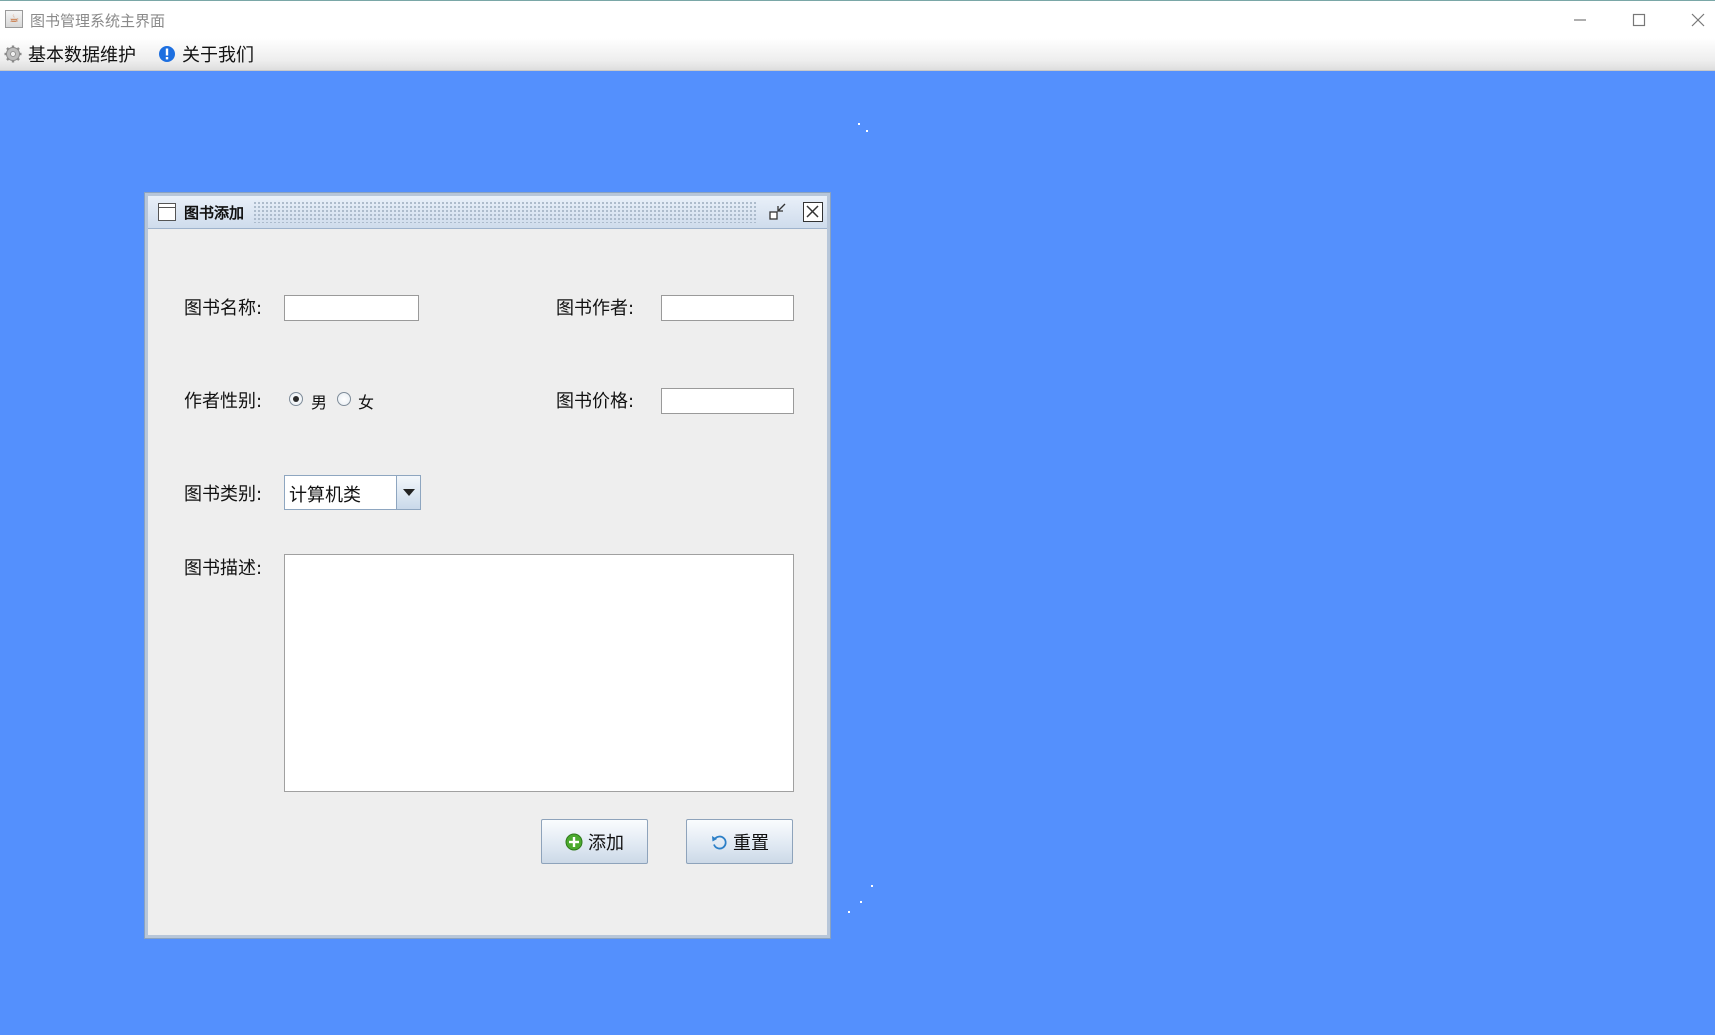  Describe the element at coordinates (857, 54) in the screenshot. I see `menu-bar: 基本数据维护 关于我们` at that location.